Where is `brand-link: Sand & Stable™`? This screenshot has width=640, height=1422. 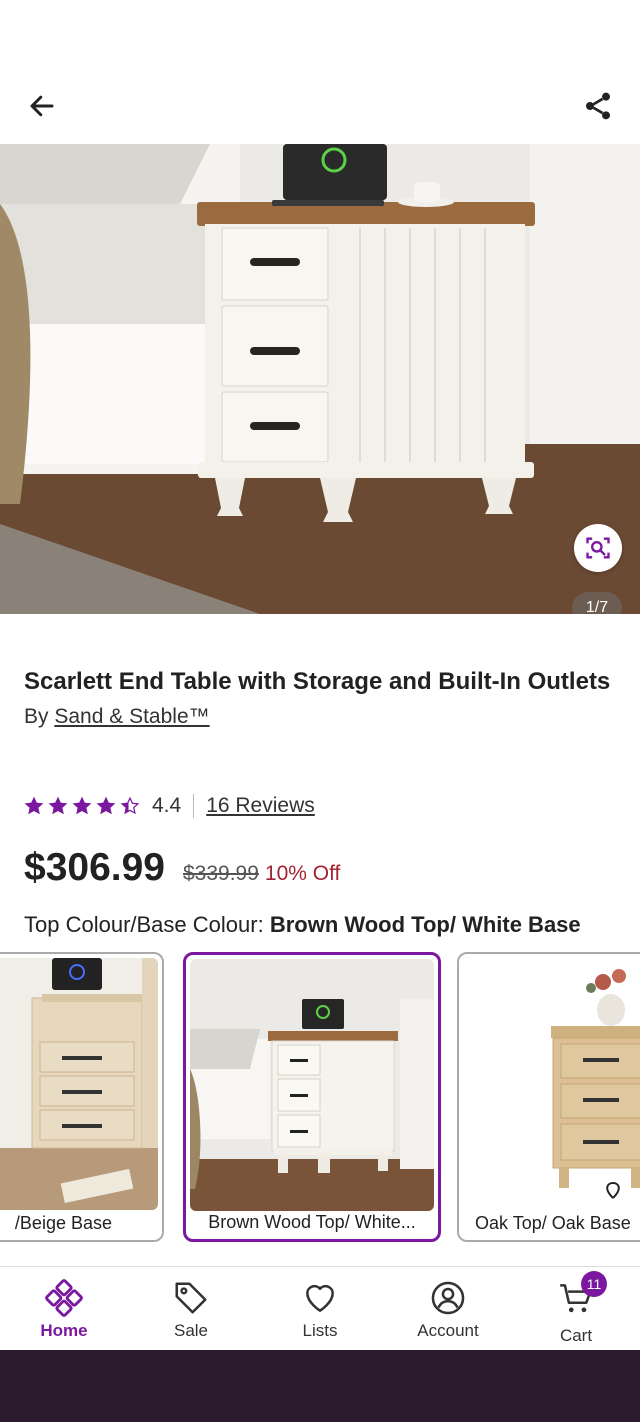
brand-link: Sand & Stable™ is located at coordinates (131, 716).